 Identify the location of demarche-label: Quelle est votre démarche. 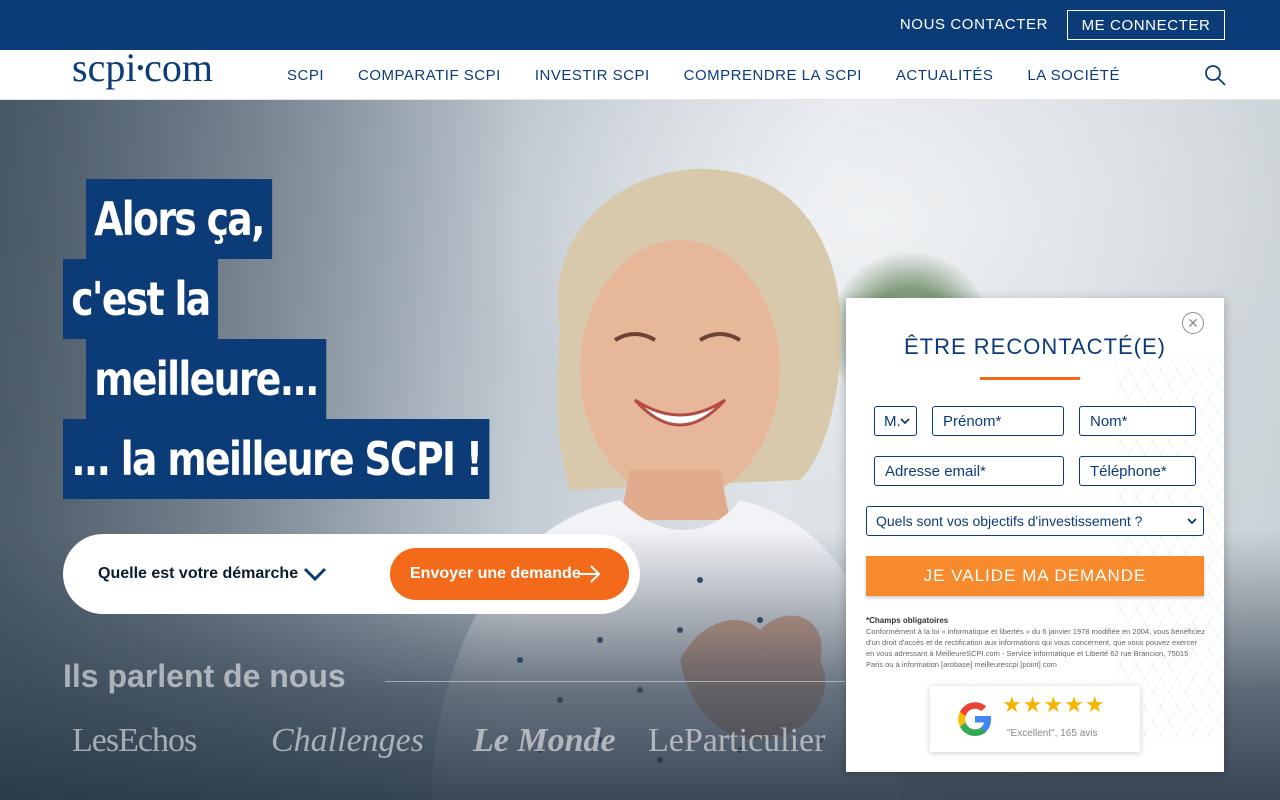
(198, 574).